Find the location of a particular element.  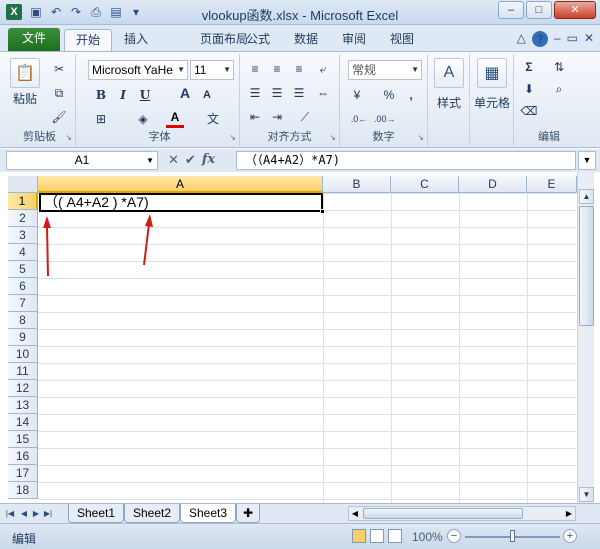

select-all-corner is located at coordinates (23, 184).